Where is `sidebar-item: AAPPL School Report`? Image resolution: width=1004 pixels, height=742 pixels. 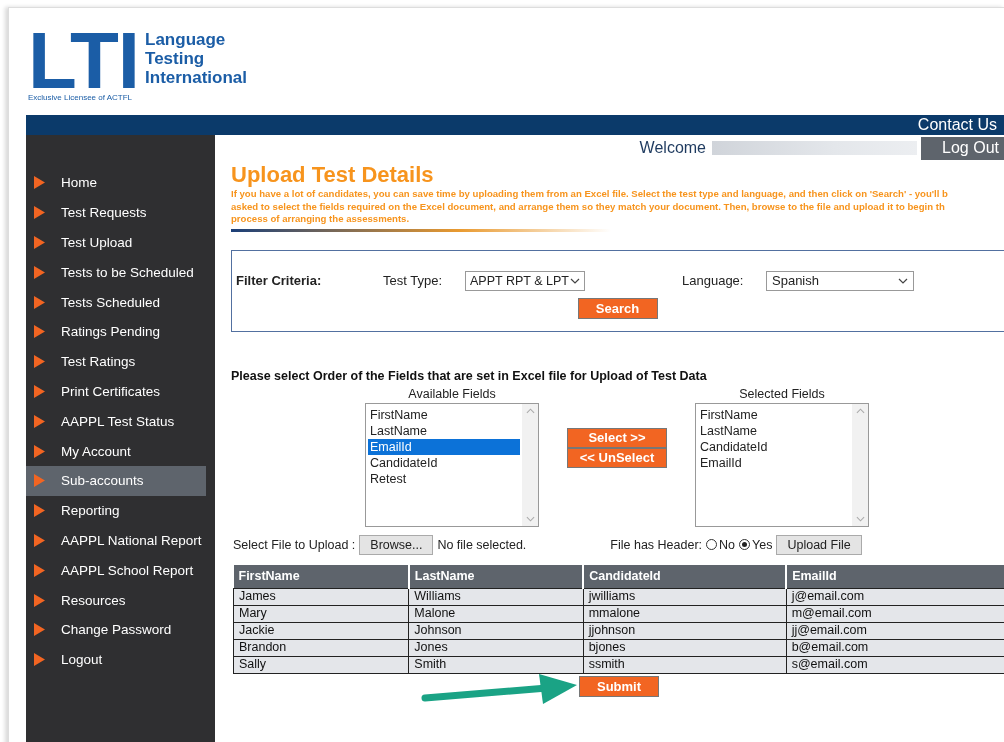
sidebar-item: AAPPL School Report is located at coordinates (116, 570).